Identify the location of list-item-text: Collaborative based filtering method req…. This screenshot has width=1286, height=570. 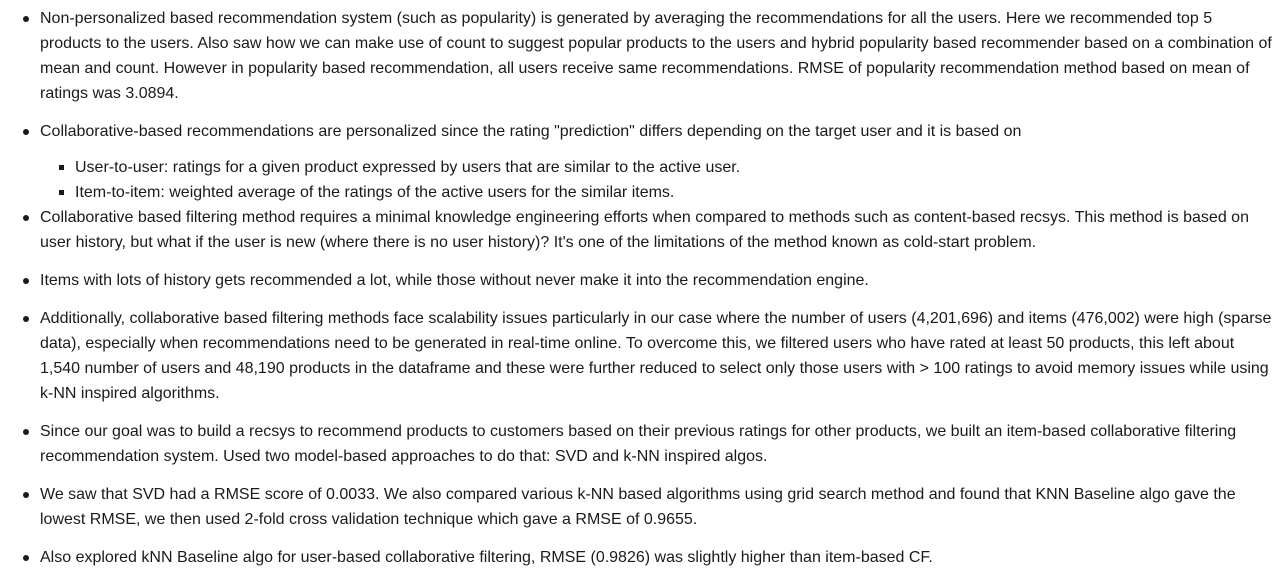
(644, 230).